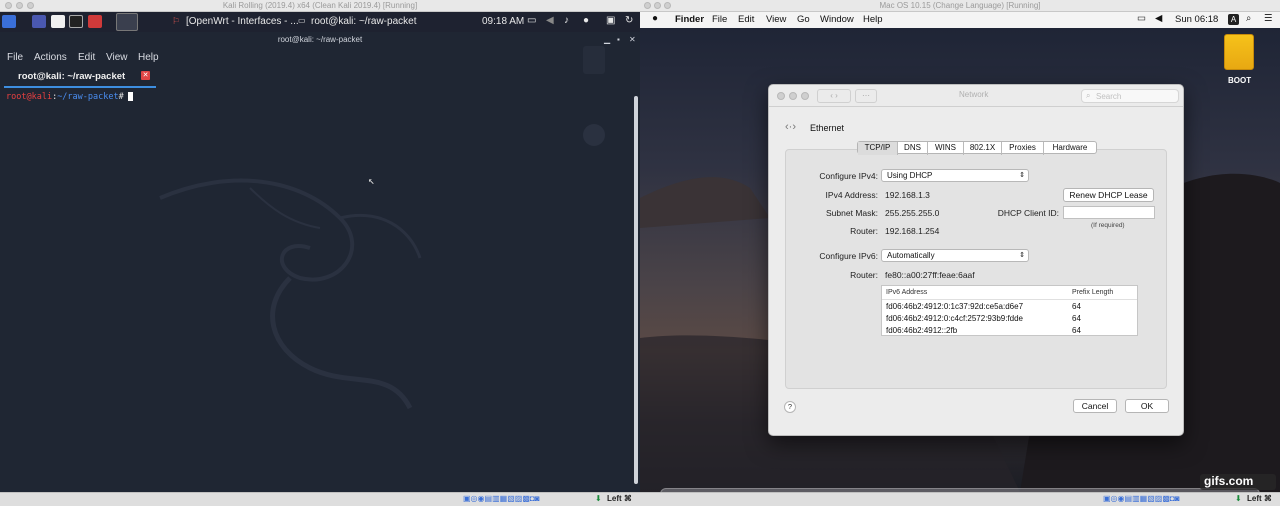 This screenshot has width=1280, height=506. Describe the element at coordinates (1088, 95) in the screenshot. I see `search-icon: ⌕` at that location.